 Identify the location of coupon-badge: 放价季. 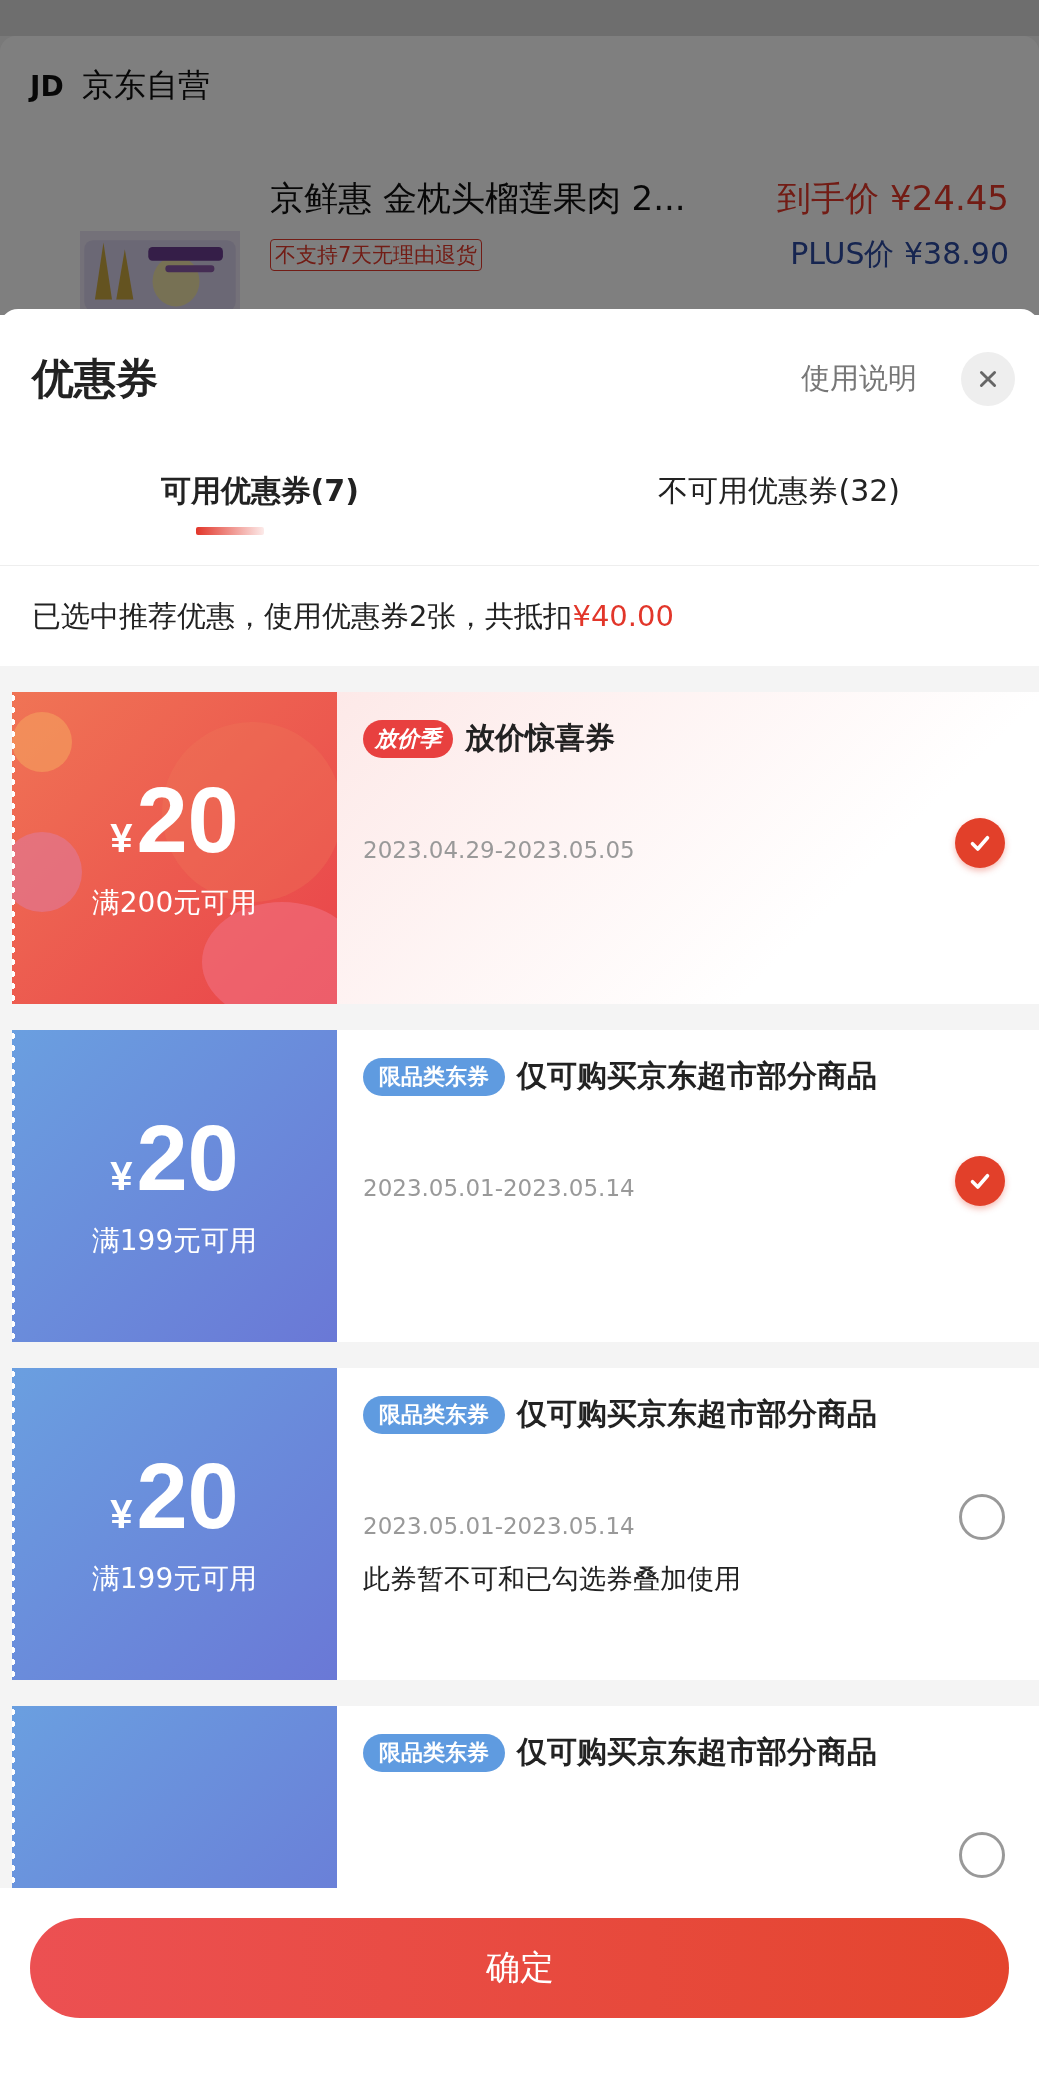
(408, 738).